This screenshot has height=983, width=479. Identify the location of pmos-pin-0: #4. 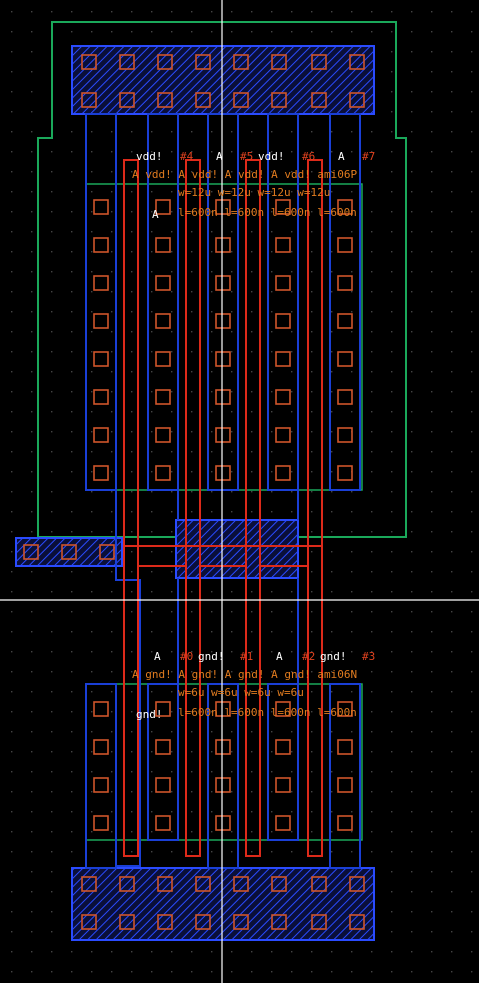
(187, 156).